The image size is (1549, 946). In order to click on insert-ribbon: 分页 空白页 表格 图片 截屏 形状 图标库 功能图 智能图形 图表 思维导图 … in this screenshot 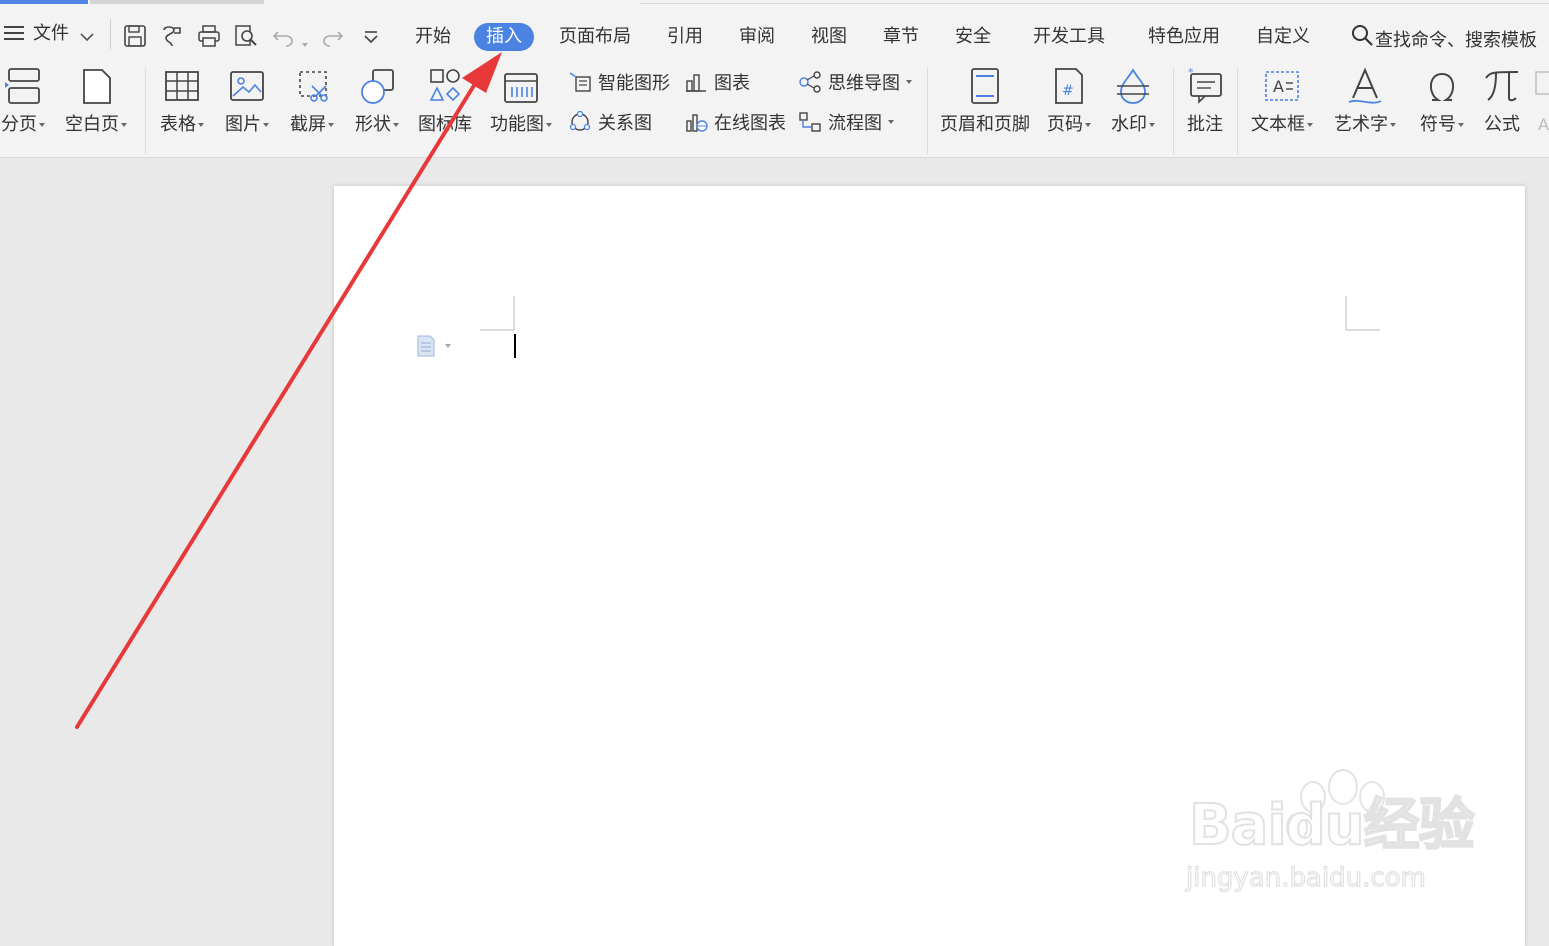, I will do `click(774, 109)`.